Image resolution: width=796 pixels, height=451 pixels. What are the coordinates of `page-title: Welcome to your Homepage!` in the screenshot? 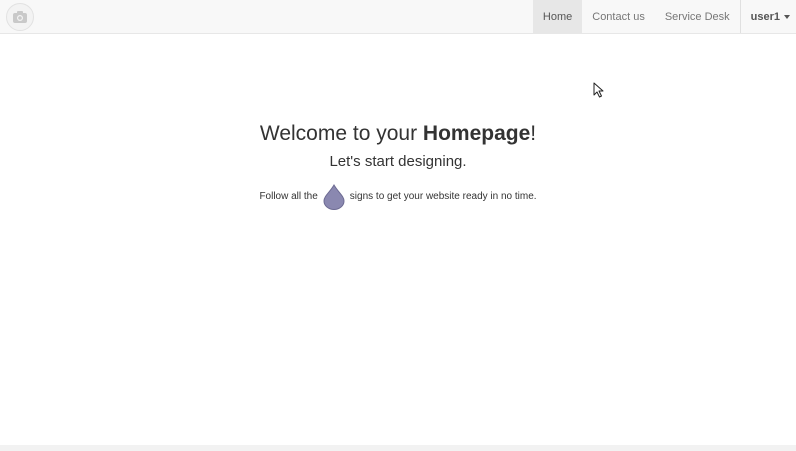 It's located at (398, 134).